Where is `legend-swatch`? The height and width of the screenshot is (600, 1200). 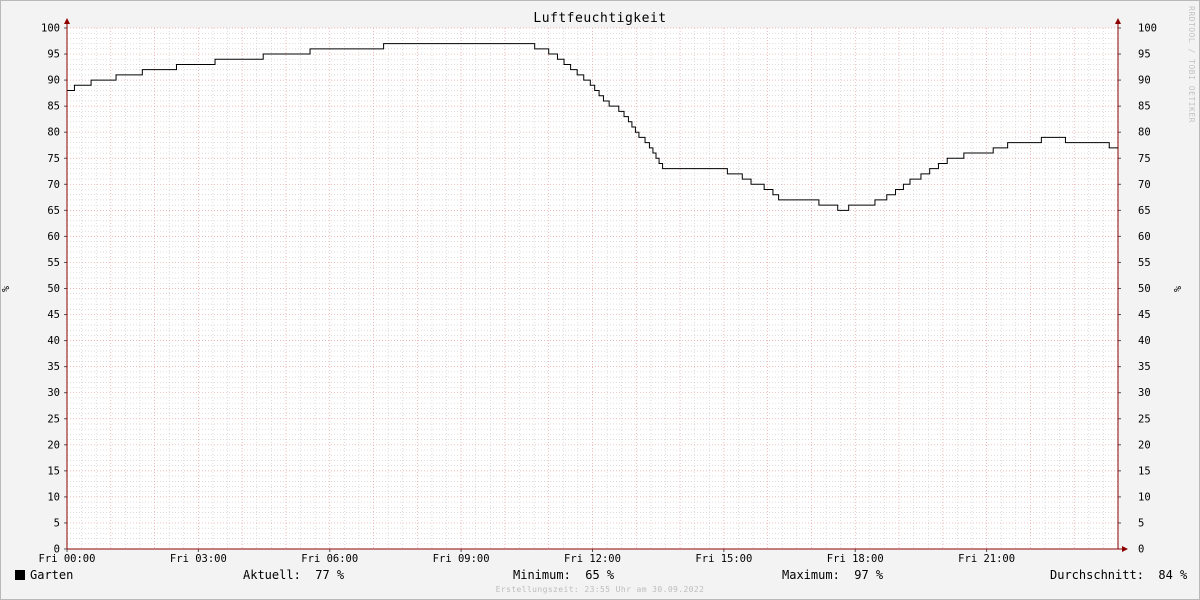 legend-swatch is located at coordinates (20, 575).